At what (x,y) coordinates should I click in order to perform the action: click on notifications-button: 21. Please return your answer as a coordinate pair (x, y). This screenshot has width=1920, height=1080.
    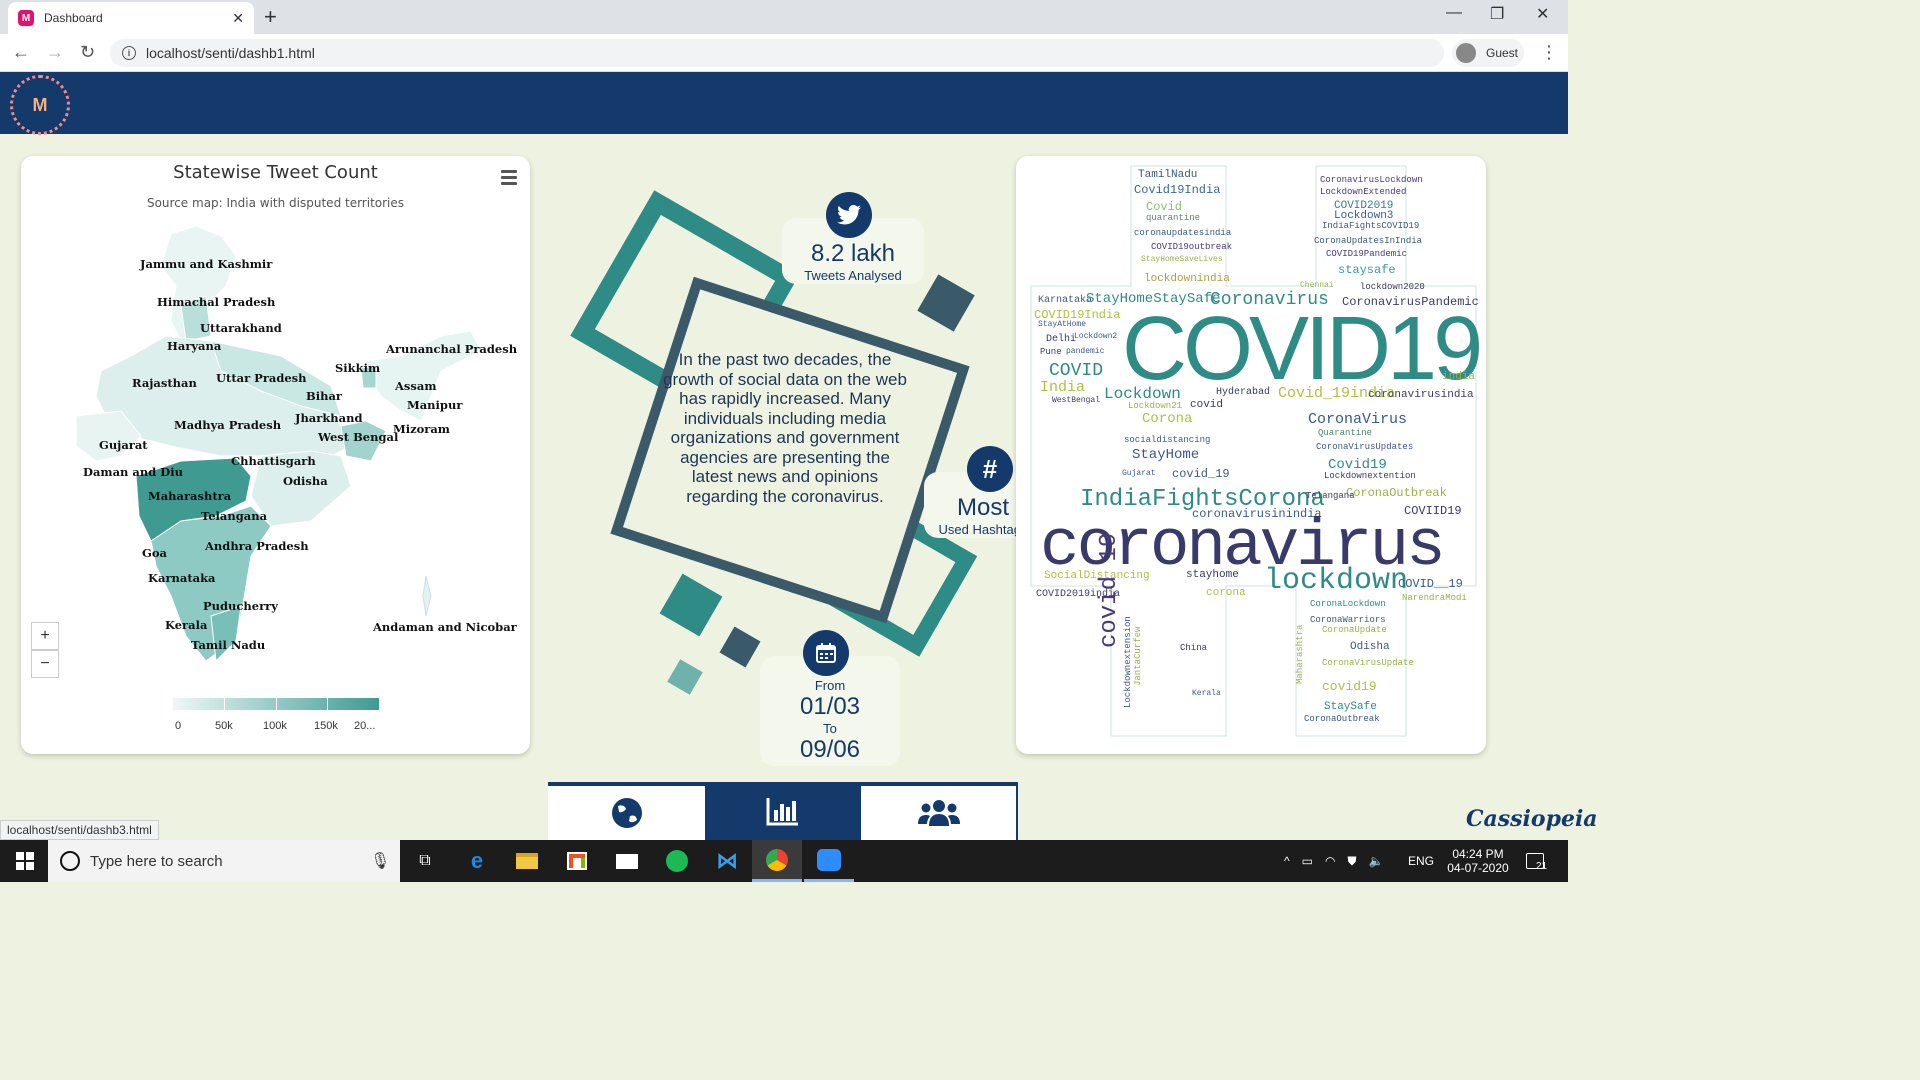
    Looking at the image, I should click on (1536, 861).